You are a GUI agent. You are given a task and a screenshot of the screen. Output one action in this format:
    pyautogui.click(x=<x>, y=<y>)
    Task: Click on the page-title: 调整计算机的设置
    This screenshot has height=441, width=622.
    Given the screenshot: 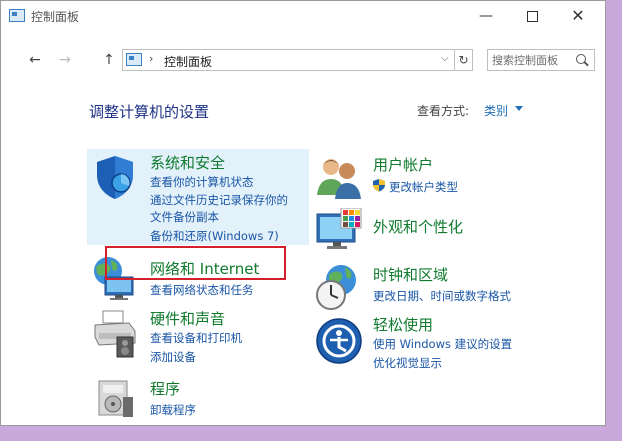 What is the action you would take?
    pyautogui.click(x=149, y=112)
    